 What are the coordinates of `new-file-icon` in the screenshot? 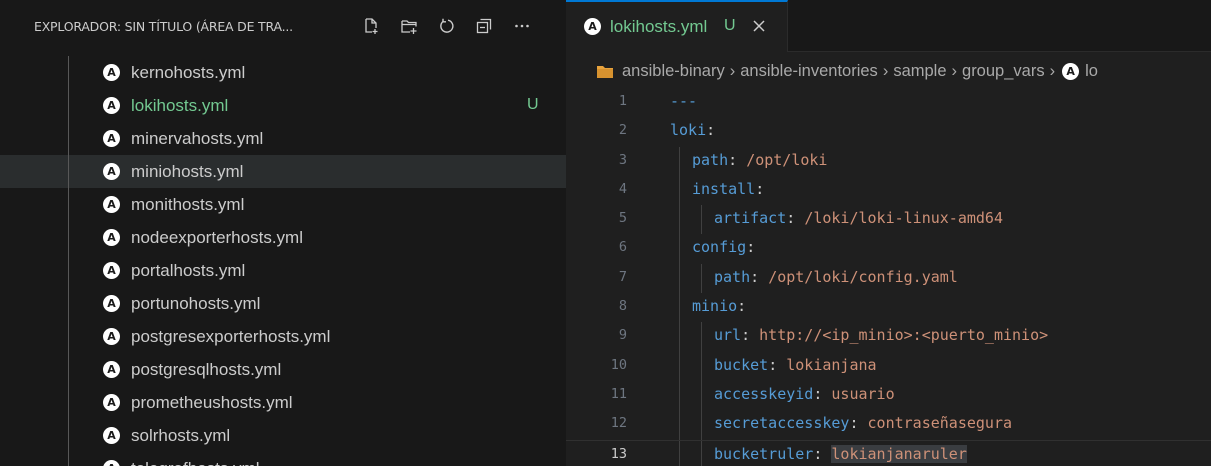 It's located at (371, 26).